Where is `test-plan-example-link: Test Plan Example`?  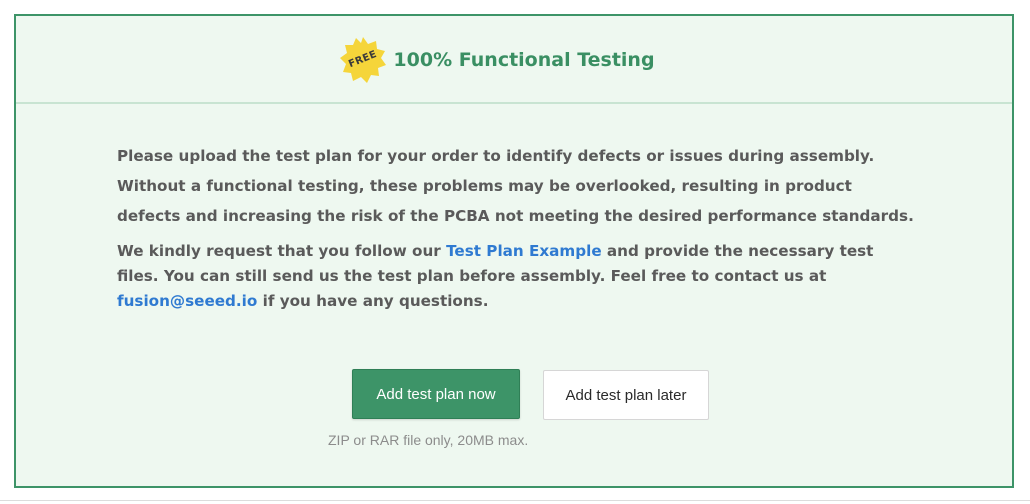 test-plan-example-link: Test Plan Example is located at coordinates (524, 251).